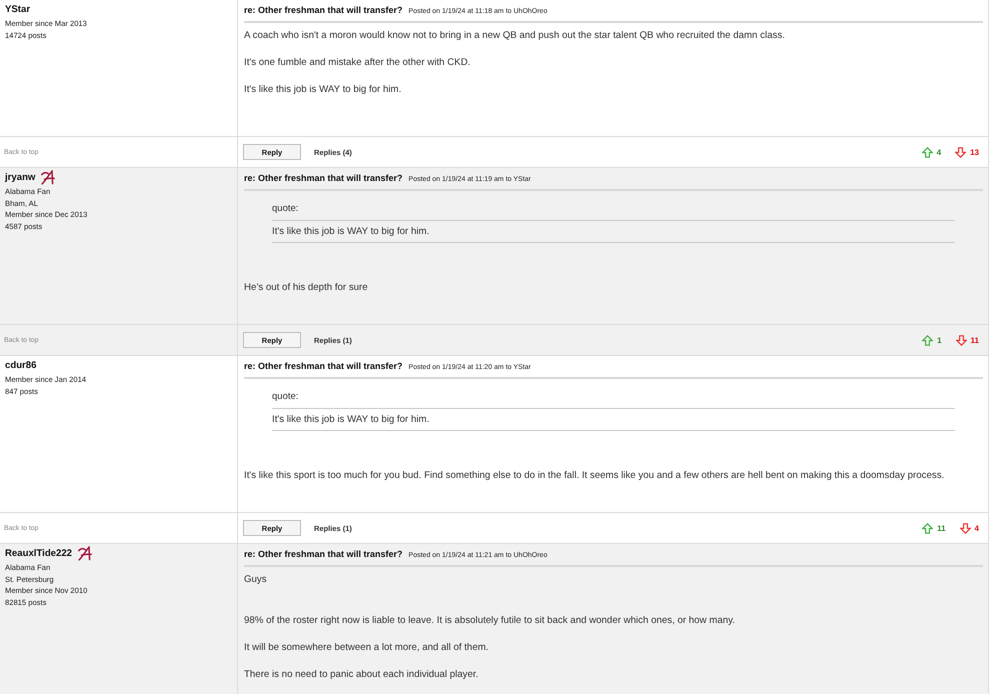 The width and height of the screenshot is (1000, 694). What do you see at coordinates (323, 89) in the screenshot?
I see `post-paragraph: It's like this job is WAY to big for him.` at bounding box center [323, 89].